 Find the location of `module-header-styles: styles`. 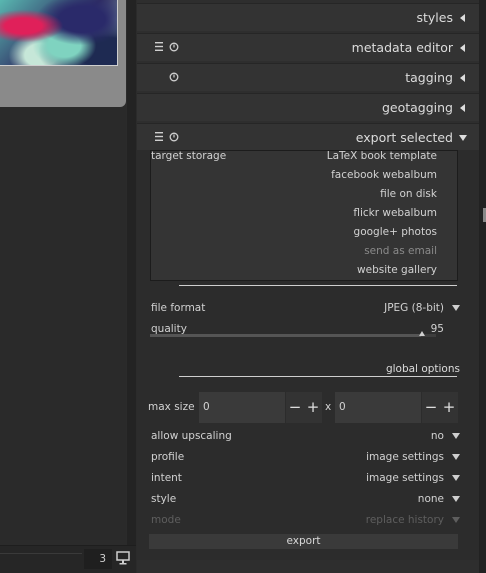

module-header-styles: styles is located at coordinates (308, 17).